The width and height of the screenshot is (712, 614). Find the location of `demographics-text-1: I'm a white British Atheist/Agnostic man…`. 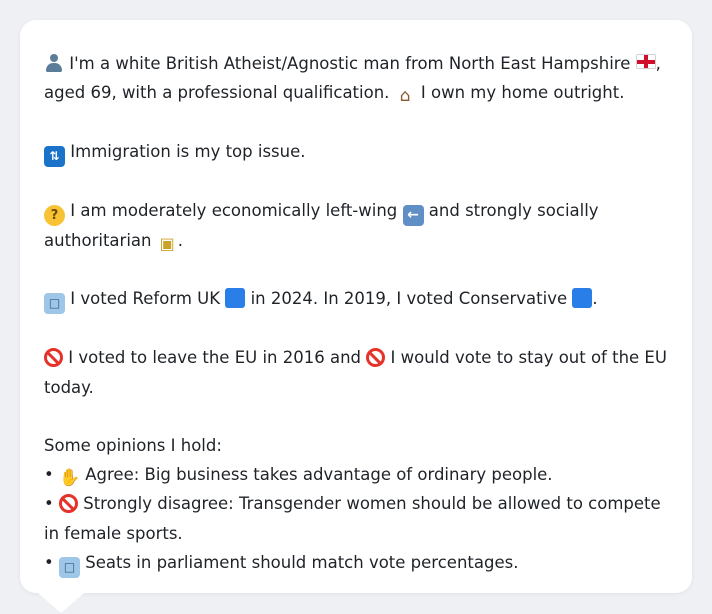

demographics-text-1: I'm a white British Atheist/Agnostic man… is located at coordinates (350, 63).